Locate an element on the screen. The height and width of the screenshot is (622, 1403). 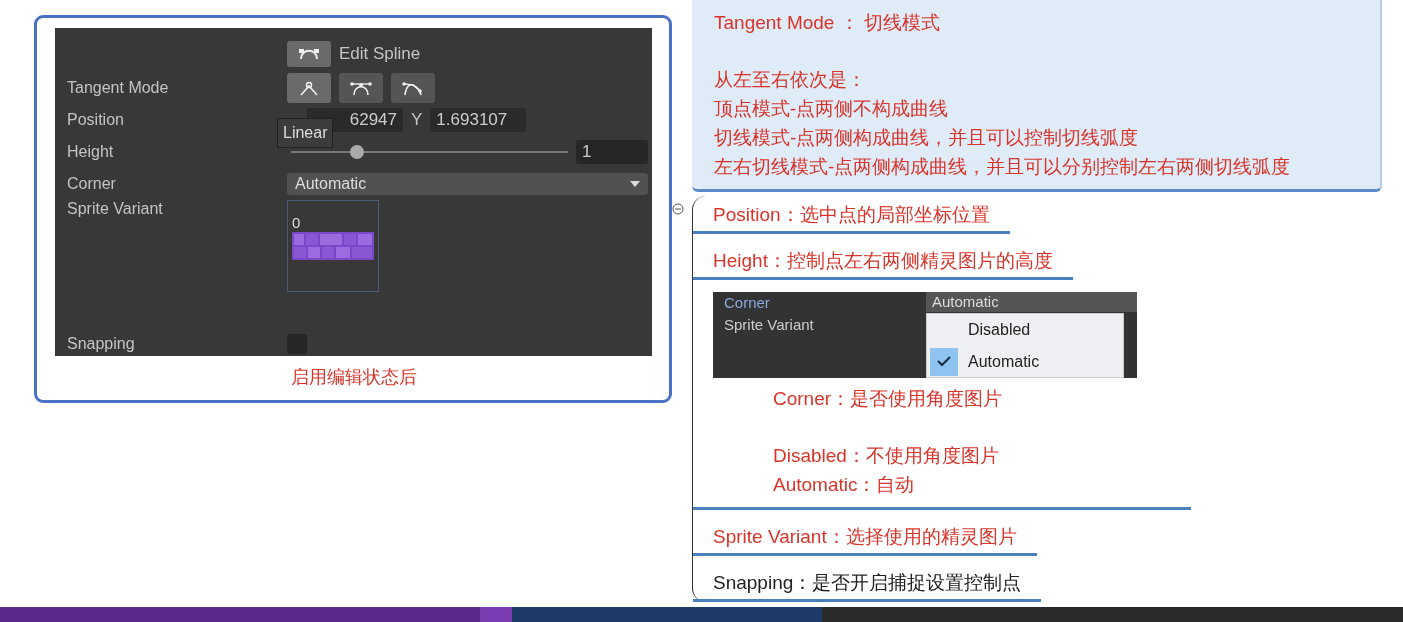
node-text: Snapping：是否开启捕捉设置控制点 is located at coordinates (867, 583).